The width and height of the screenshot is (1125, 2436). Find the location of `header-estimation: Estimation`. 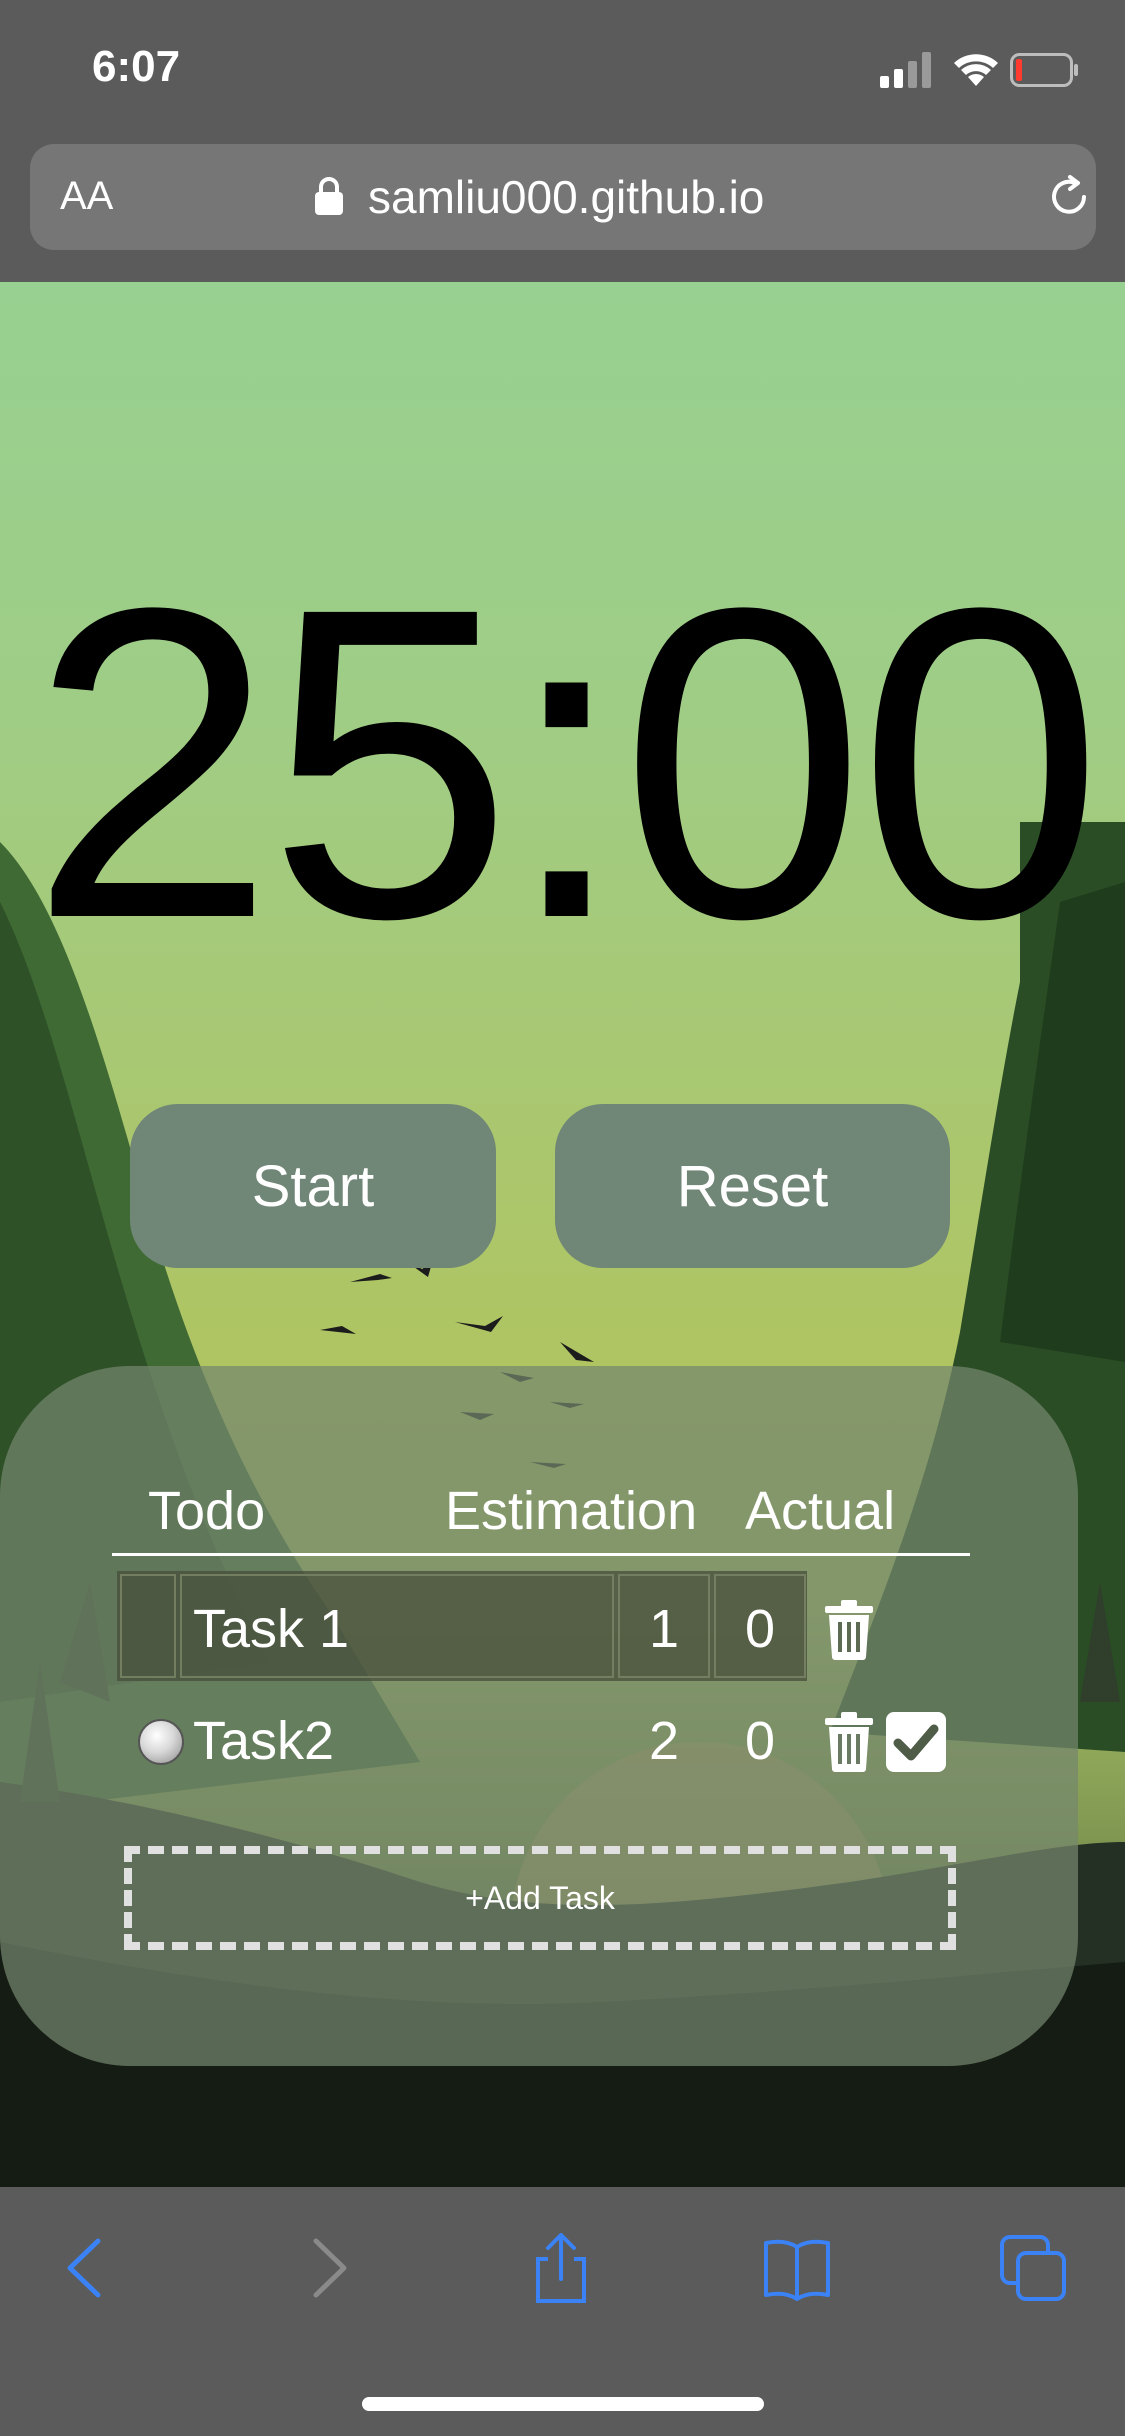

header-estimation: Estimation is located at coordinates (571, 1511).